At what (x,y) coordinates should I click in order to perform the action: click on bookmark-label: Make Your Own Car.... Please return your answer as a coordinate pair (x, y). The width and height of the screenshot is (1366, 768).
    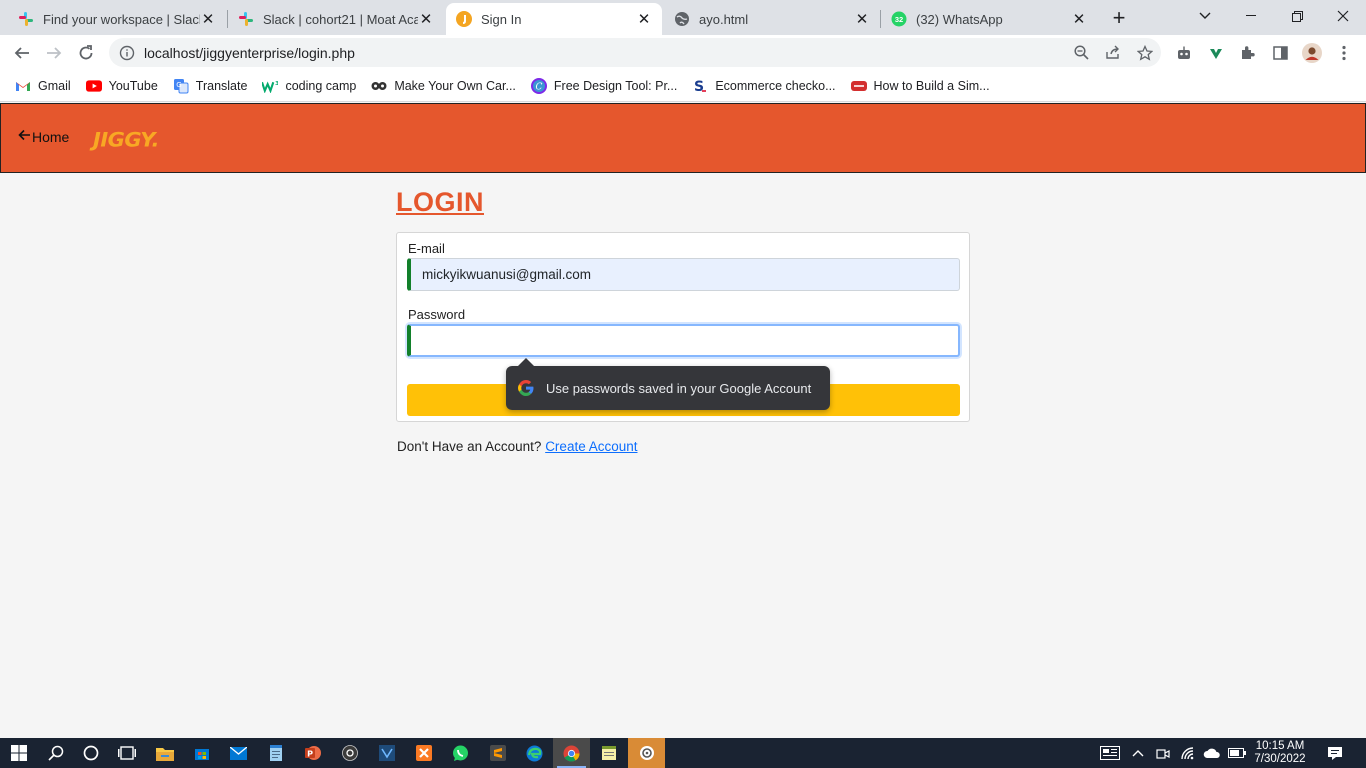
    Looking at the image, I should click on (455, 85).